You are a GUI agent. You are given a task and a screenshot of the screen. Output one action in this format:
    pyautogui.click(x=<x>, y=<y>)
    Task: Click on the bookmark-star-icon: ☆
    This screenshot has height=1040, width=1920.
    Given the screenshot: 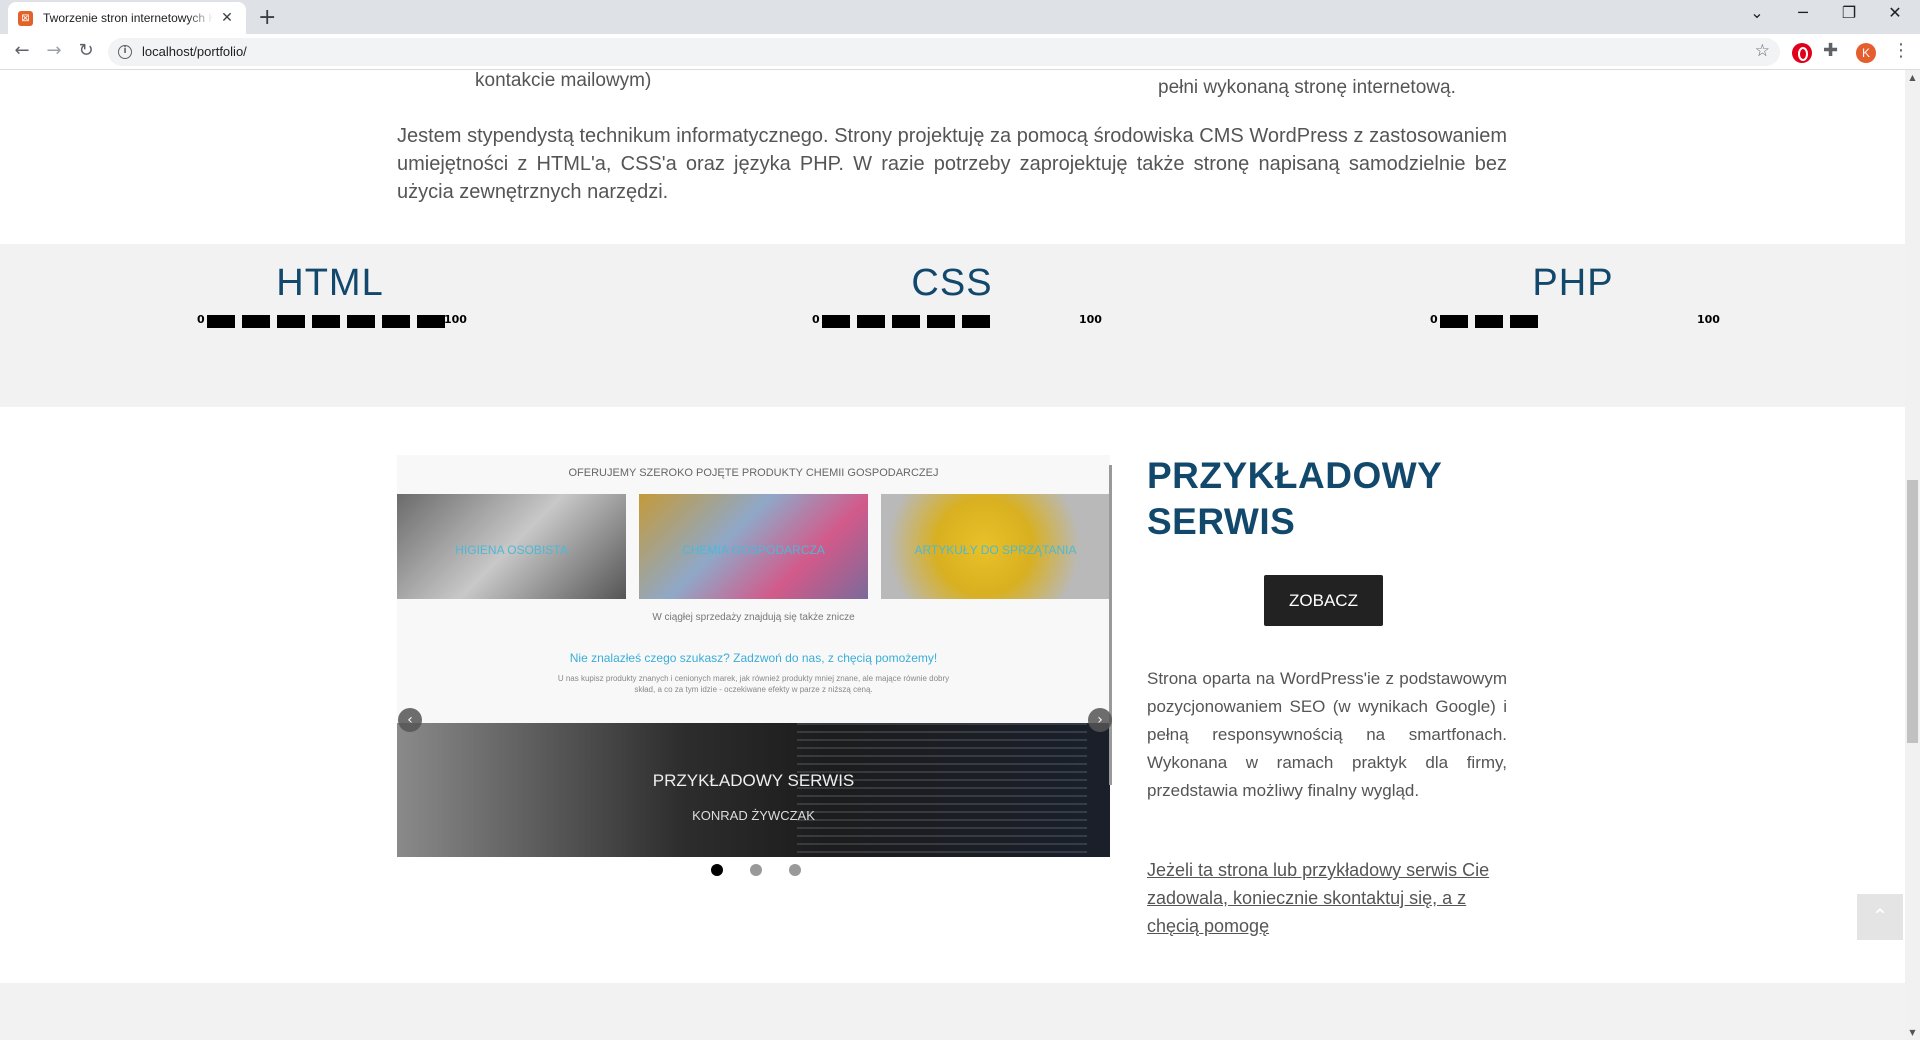 What is the action you would take?
    pyautogui.click(x=1762, y=51)
    